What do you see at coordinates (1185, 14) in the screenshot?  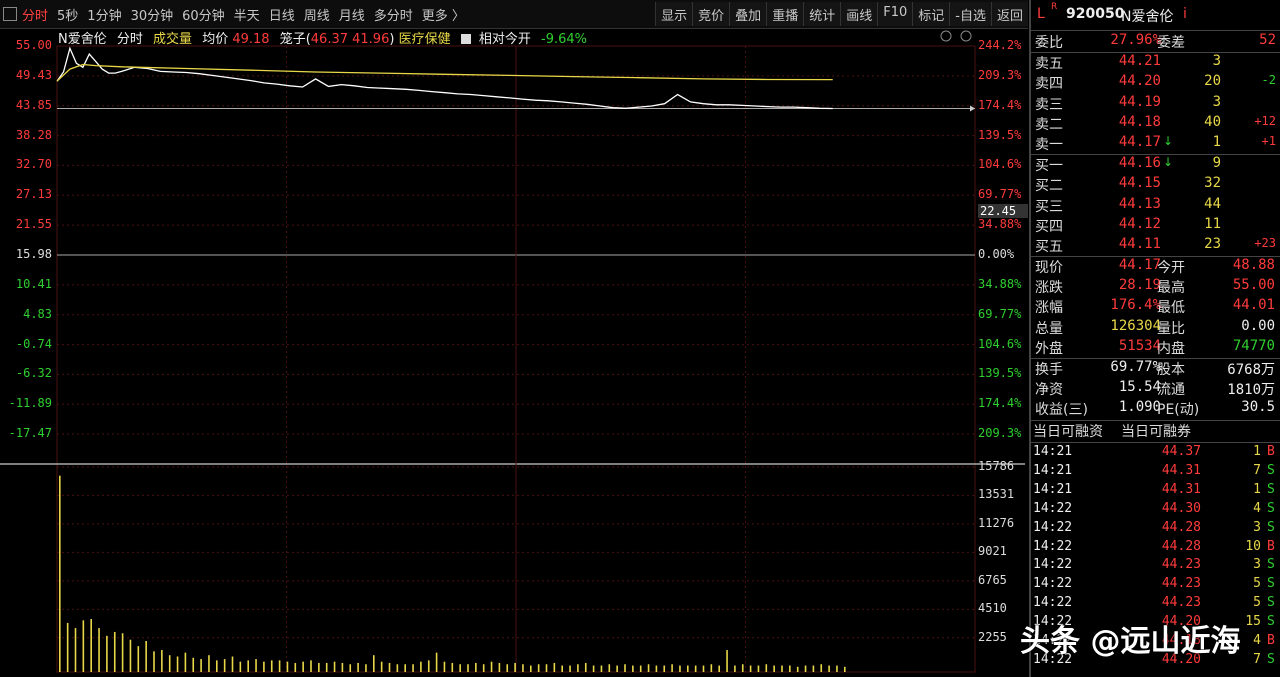 I see `info-icon: i` at bounding box center [1185, 14].